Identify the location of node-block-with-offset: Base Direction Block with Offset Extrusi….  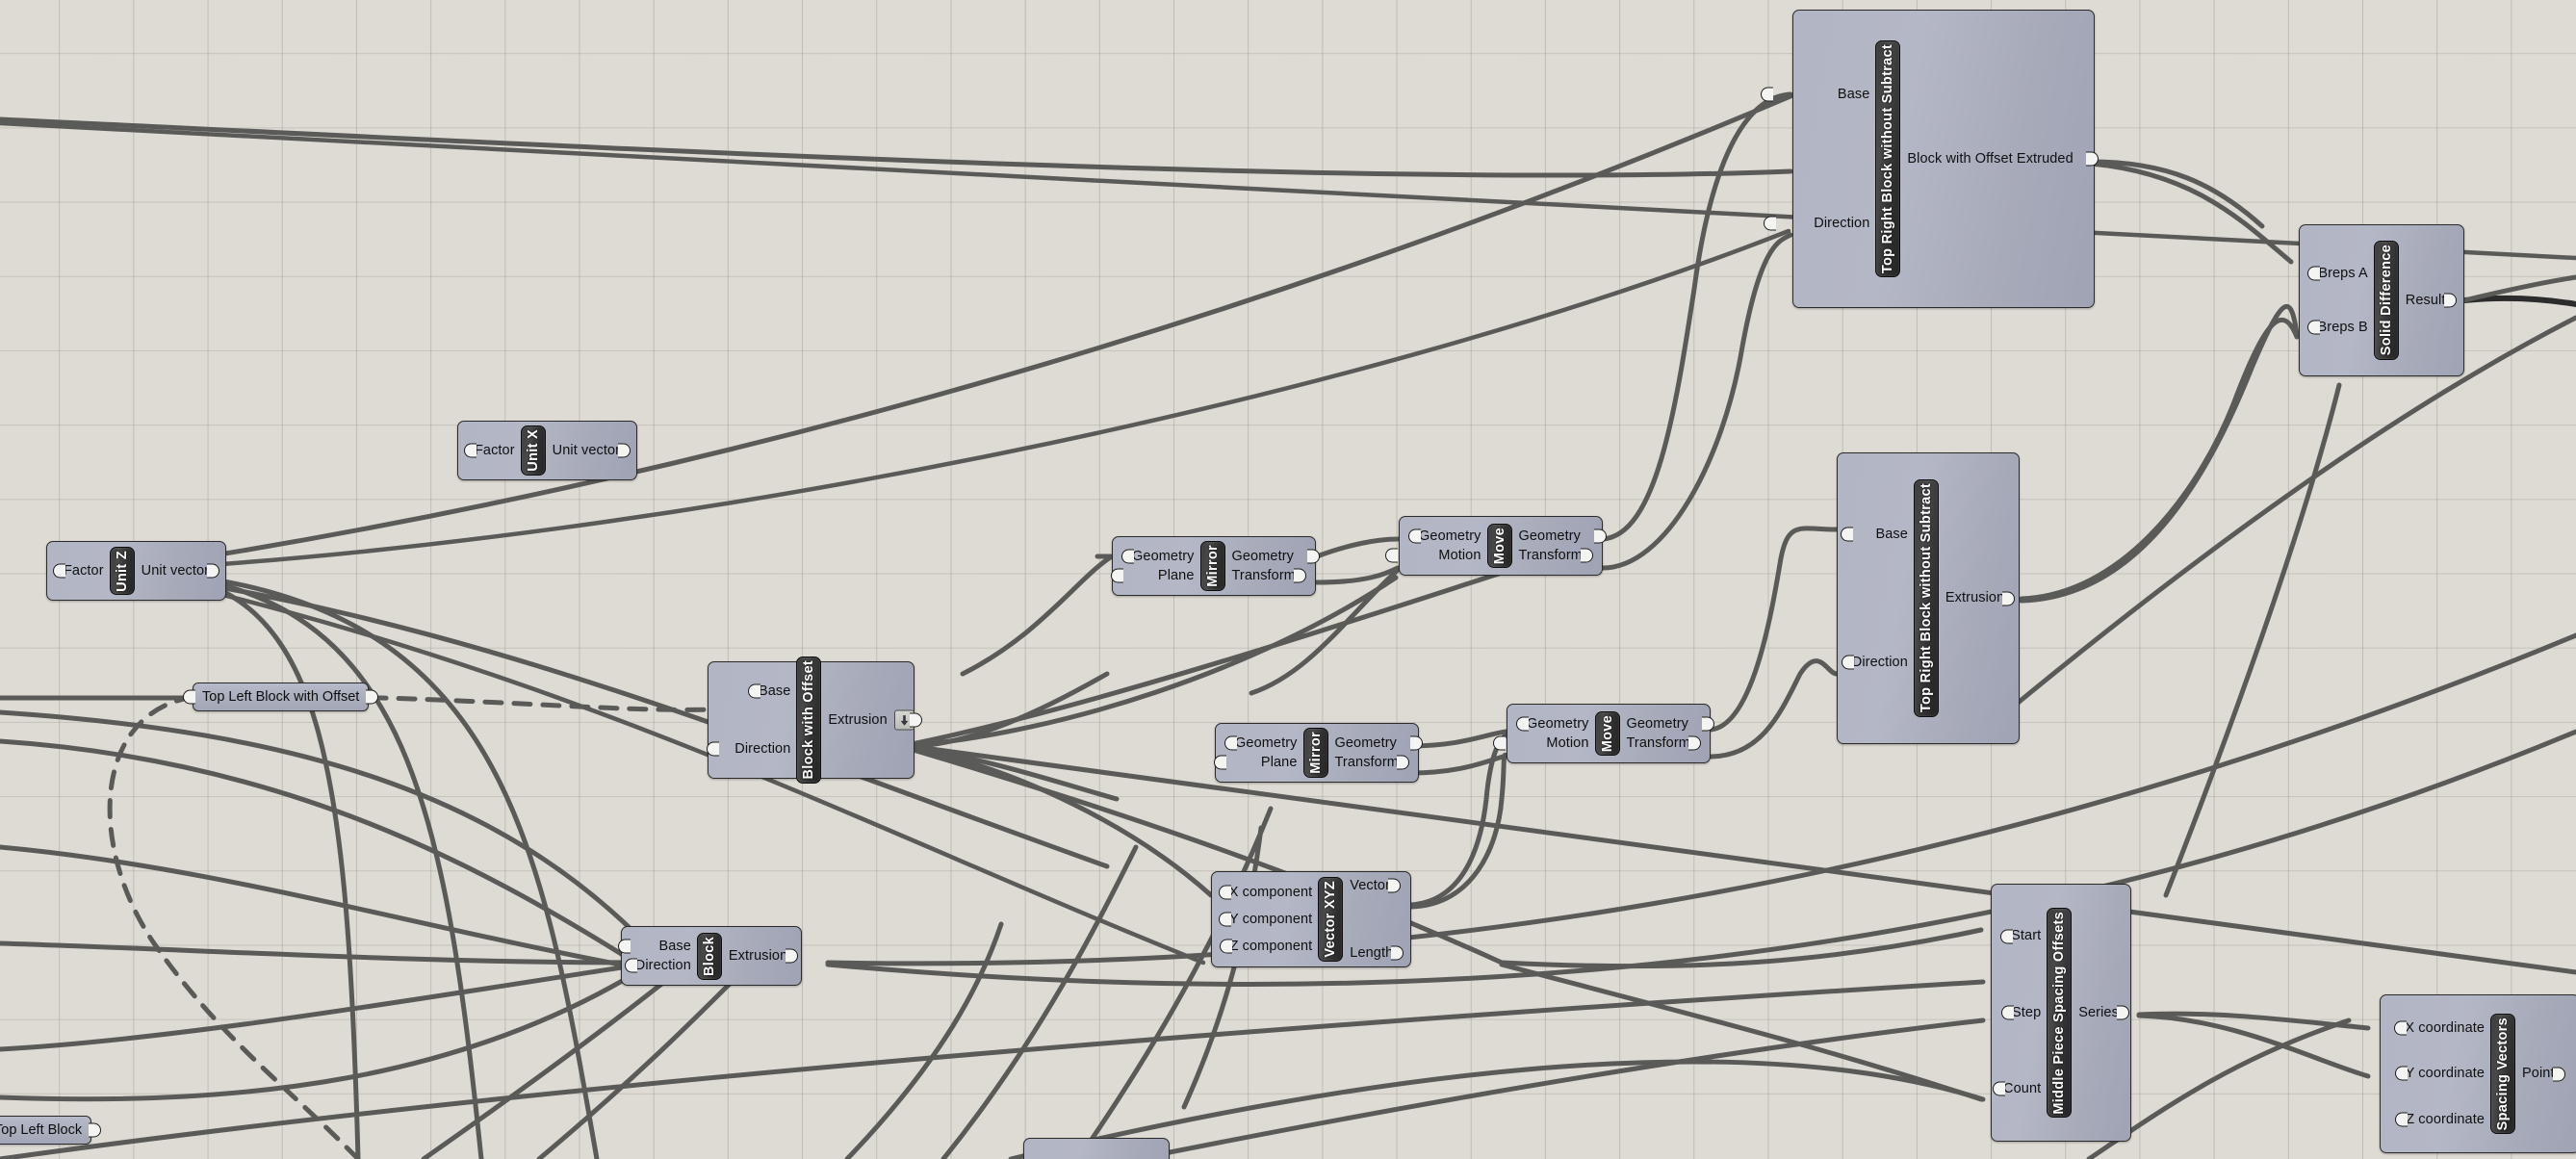
(815, 720).